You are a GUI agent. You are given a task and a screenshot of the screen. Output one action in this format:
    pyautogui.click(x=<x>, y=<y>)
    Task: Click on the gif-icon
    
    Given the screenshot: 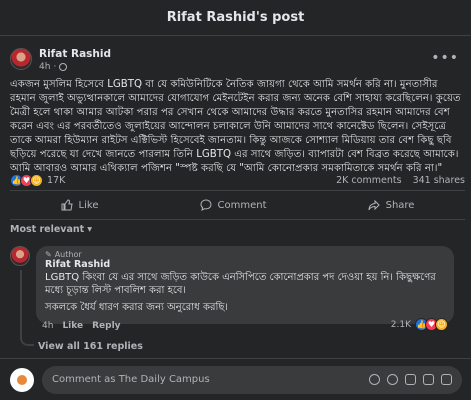 What is the action you would take?
    pyautogui.click(x=428, y=379)
    